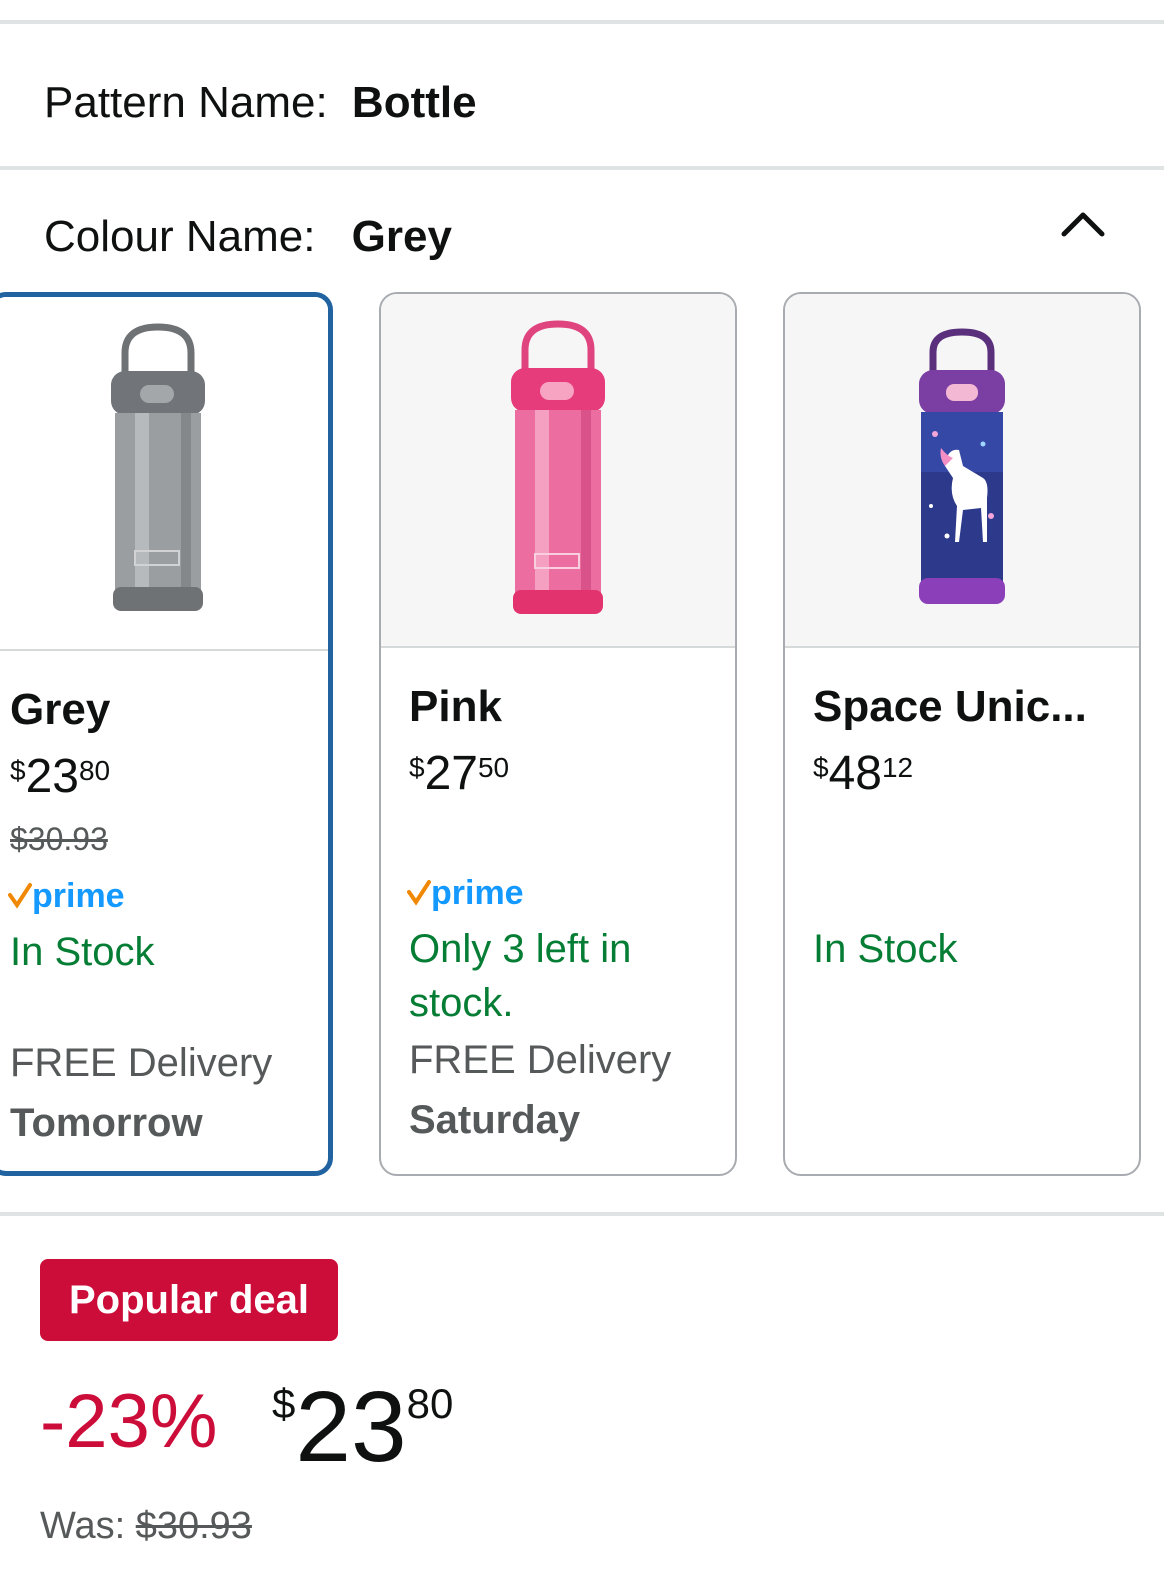 The width and height of the screenshot is (1169, 1574). Describe the element at coordinates (495, 1120) in the screenshot. I see `card-delivery-day: Saturday` at that location.